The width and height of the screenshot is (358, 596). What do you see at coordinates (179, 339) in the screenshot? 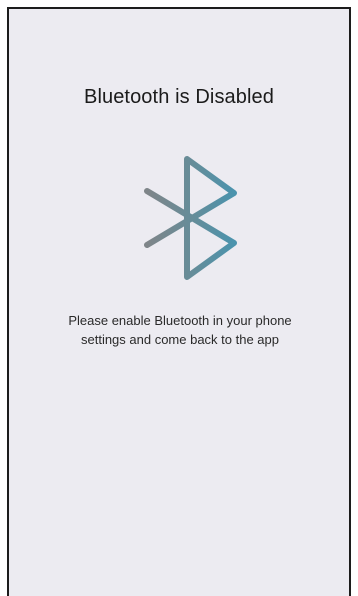
I see `instruction-line-2: settings and come back to the app` at bounding box center [179, 339].